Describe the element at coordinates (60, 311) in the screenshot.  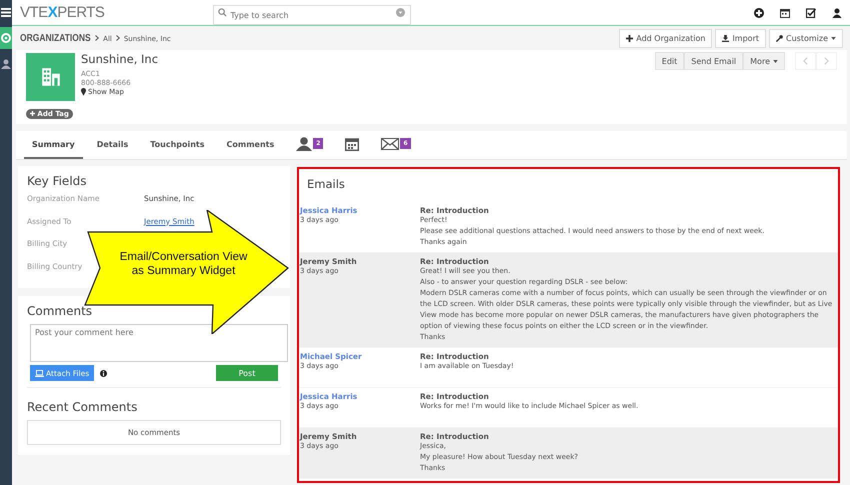
I see `section-title: Comments` at that location.